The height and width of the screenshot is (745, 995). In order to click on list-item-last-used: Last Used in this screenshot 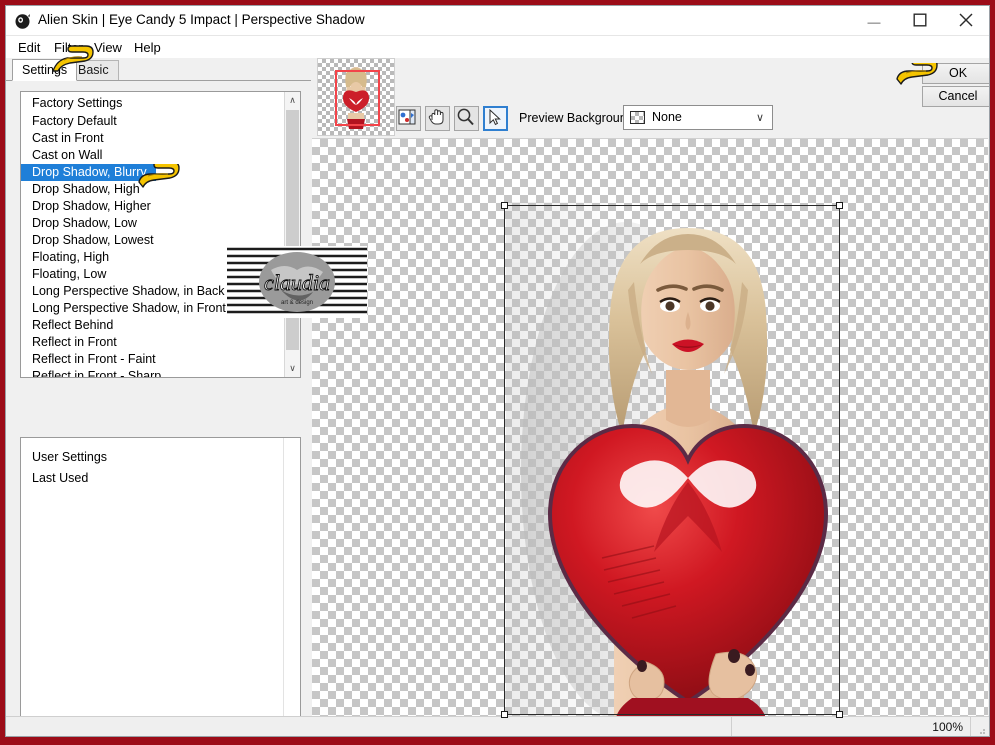, I will do `click(160, 478)`.